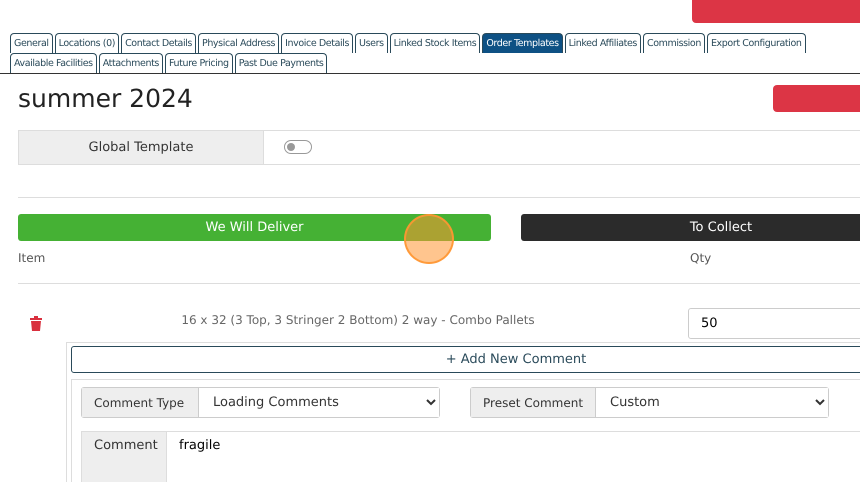 The image size is (860, 482). I want to click on column-header: Qty, so click(701, 258).